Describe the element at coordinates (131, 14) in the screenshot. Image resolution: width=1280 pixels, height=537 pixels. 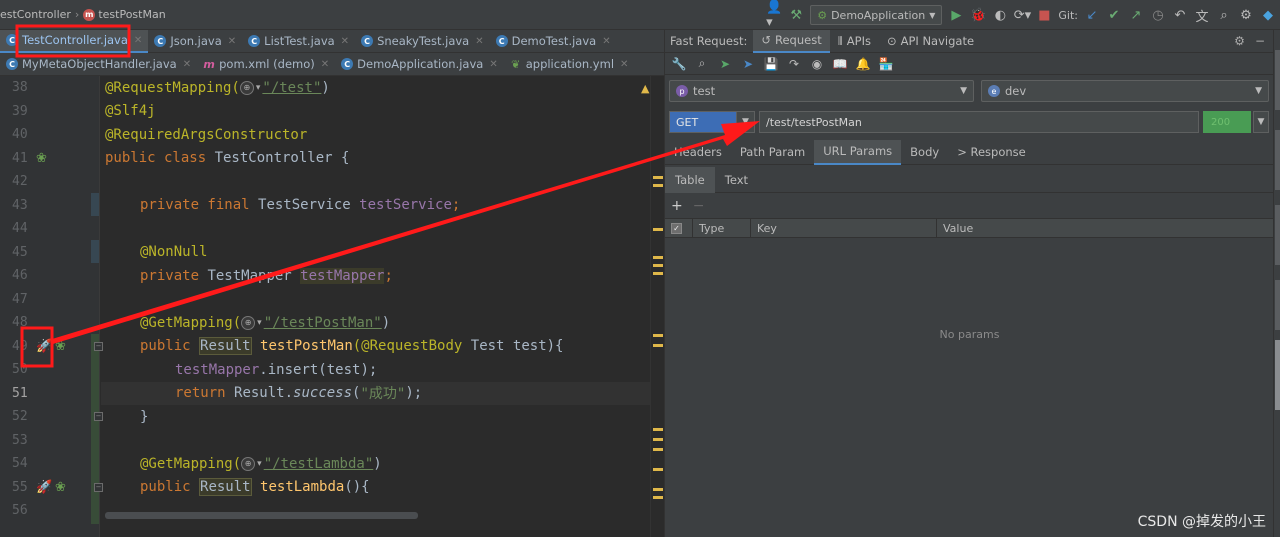
I see `breadcrumb-method: testPostMan` at that location.